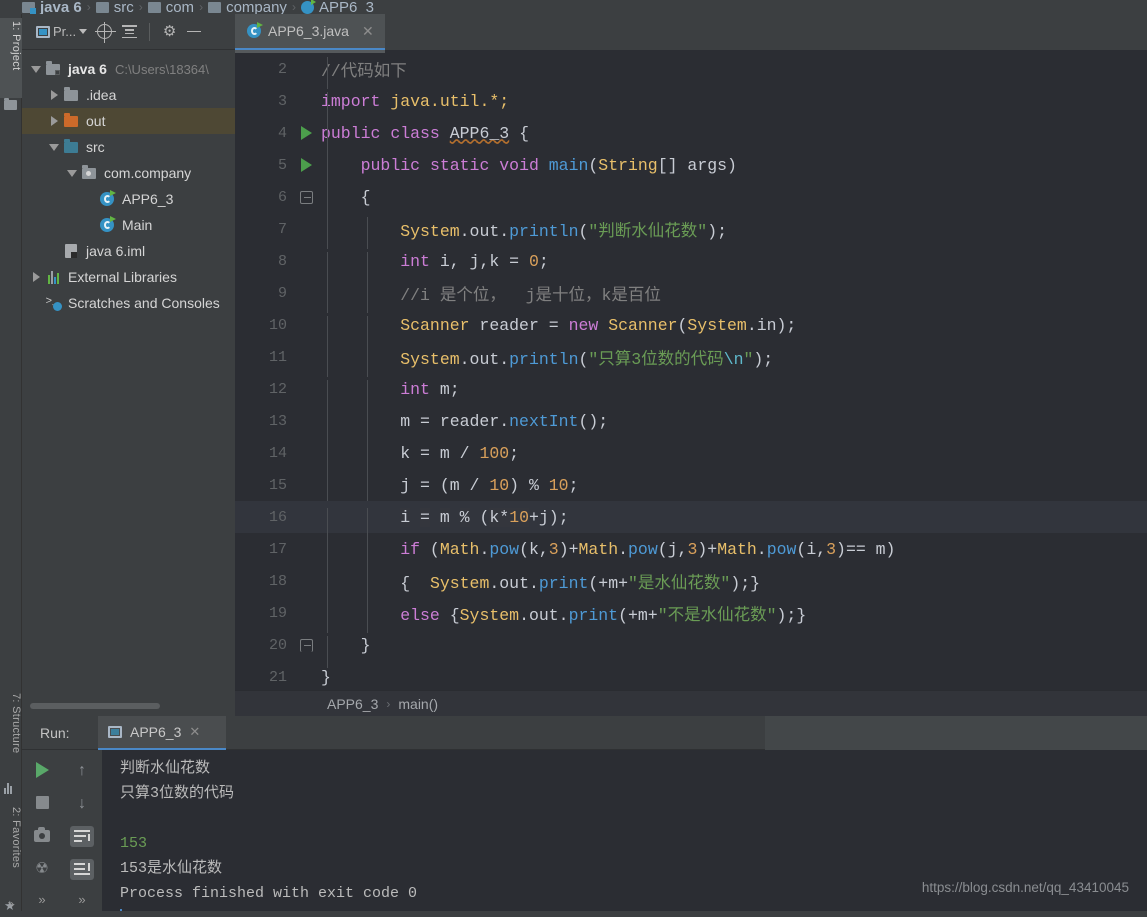 This screenshot has height=917, width=1147. I want to click on project-settings-button: ⚙, so click(169, 32).